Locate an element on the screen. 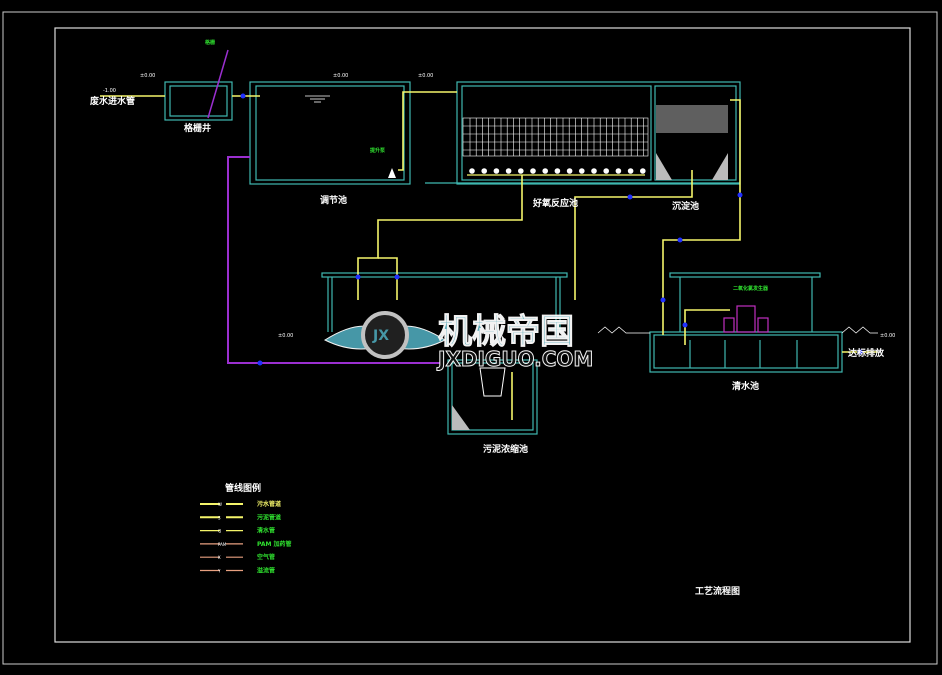 The image size is (942, 675). legend-row: Q 清水管 is located at coordinates (237, 531).